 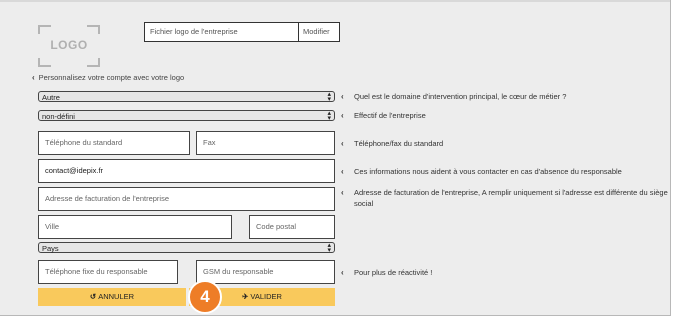 What do you see at coordinates (245, 296) in the screenshot?
I see `send-icon: ✈` at bounding box center [245, 296].